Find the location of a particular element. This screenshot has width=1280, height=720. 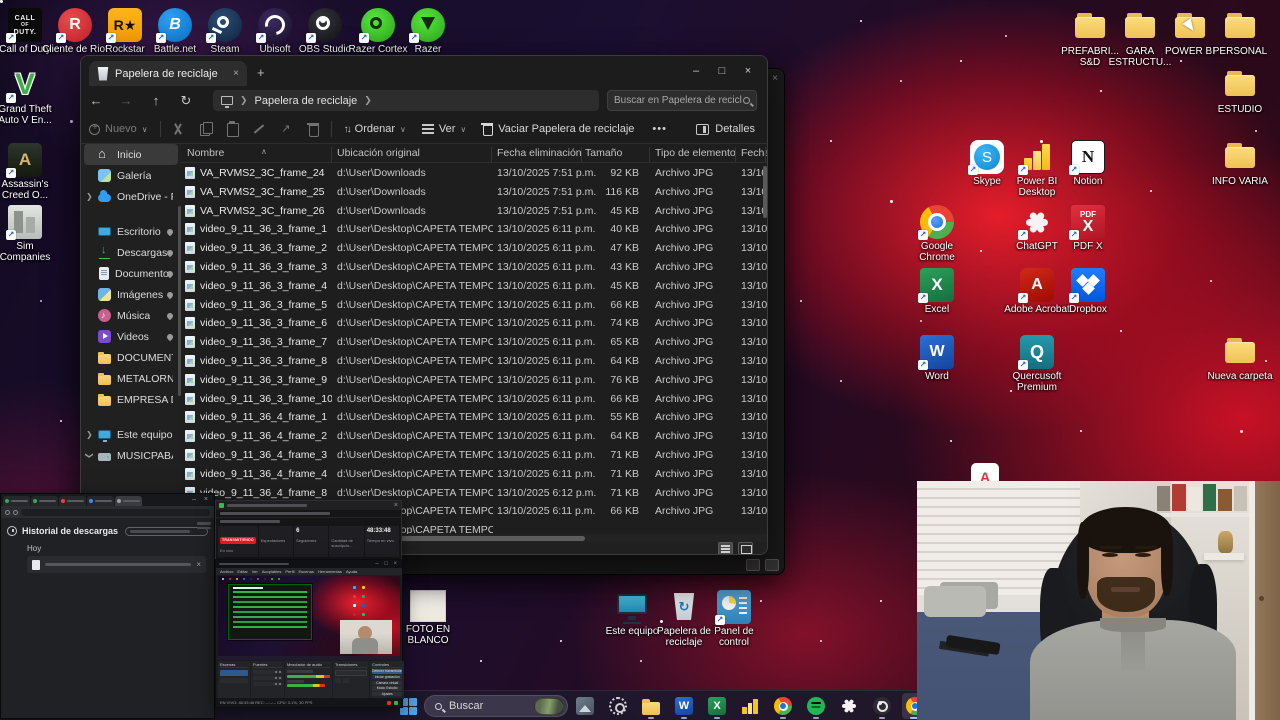

desktop-icon-info-varia: INFO VARIA is located at coordinates (1240, 163).